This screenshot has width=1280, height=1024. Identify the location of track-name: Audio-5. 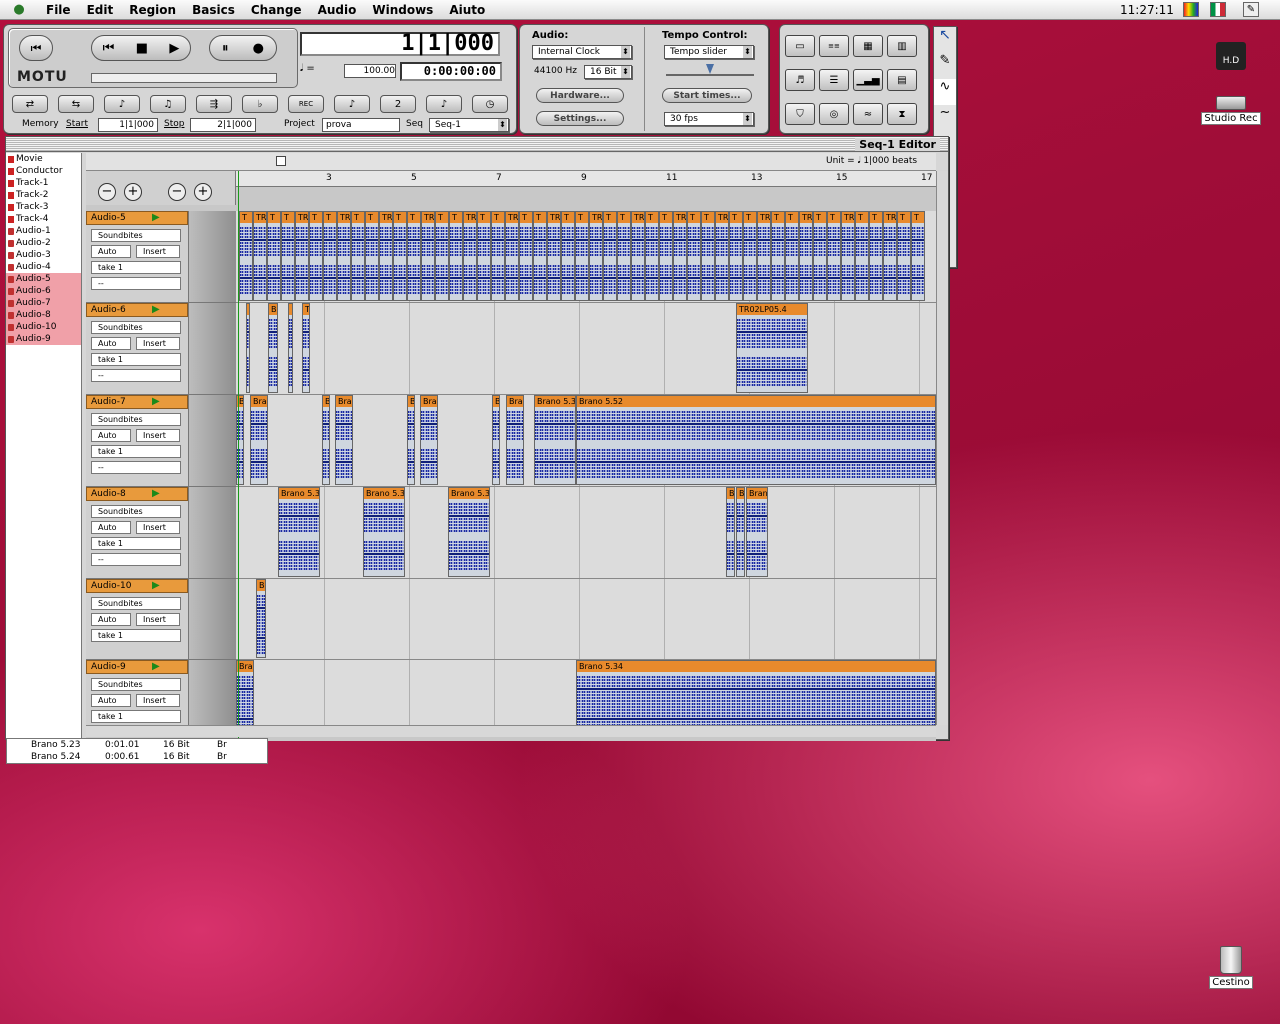
(137, 218).